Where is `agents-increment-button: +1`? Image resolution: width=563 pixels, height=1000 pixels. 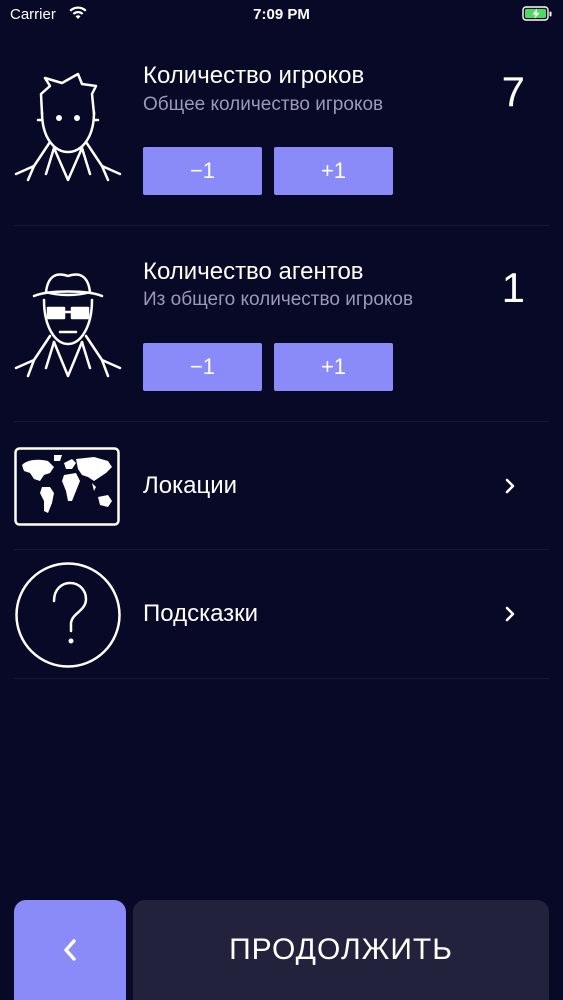 agents-increment-button: +1 is located at coordinates (333, 367).